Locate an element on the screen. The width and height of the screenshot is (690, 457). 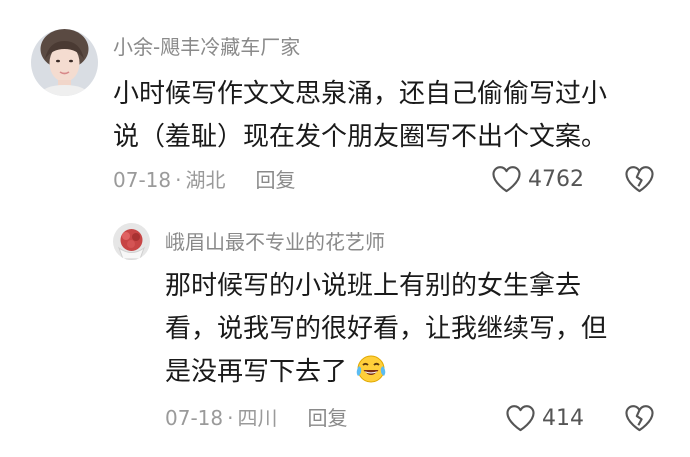
comment-text: 小时候写作文文思泉涌，还自己偷偷写过小 说（羞耻）现在发个朋友圈写不出个文案。 is located at coordinates (360, 116).